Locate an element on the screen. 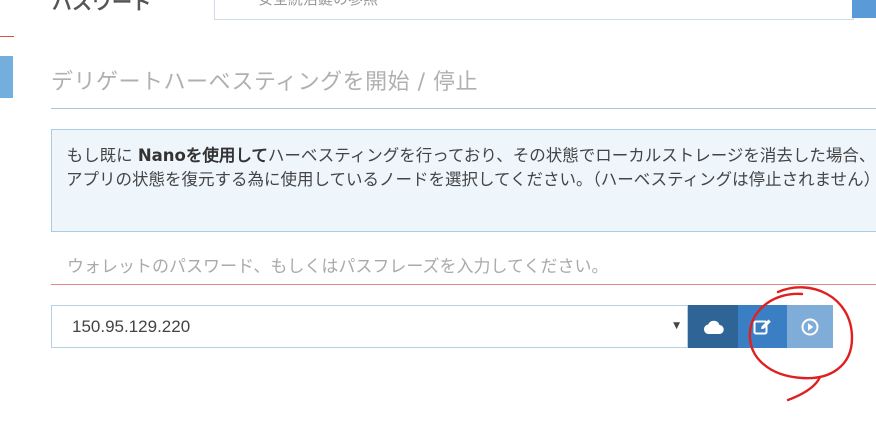 The image size is (876, 439). edit-icon is located at coordinates (762, 326).